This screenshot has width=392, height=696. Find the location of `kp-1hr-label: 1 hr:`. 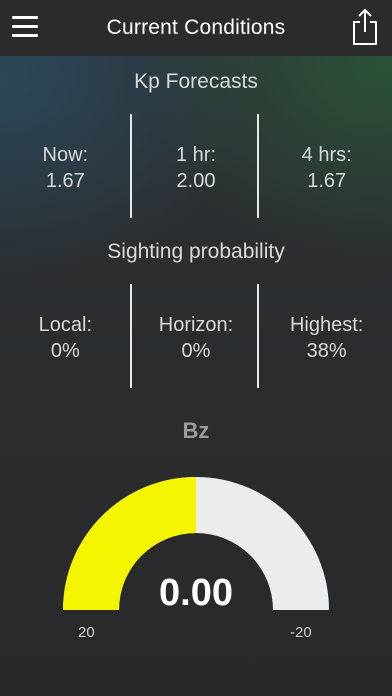

kp-1hr-label: 1 hr: is located at coordinates (196, 155).